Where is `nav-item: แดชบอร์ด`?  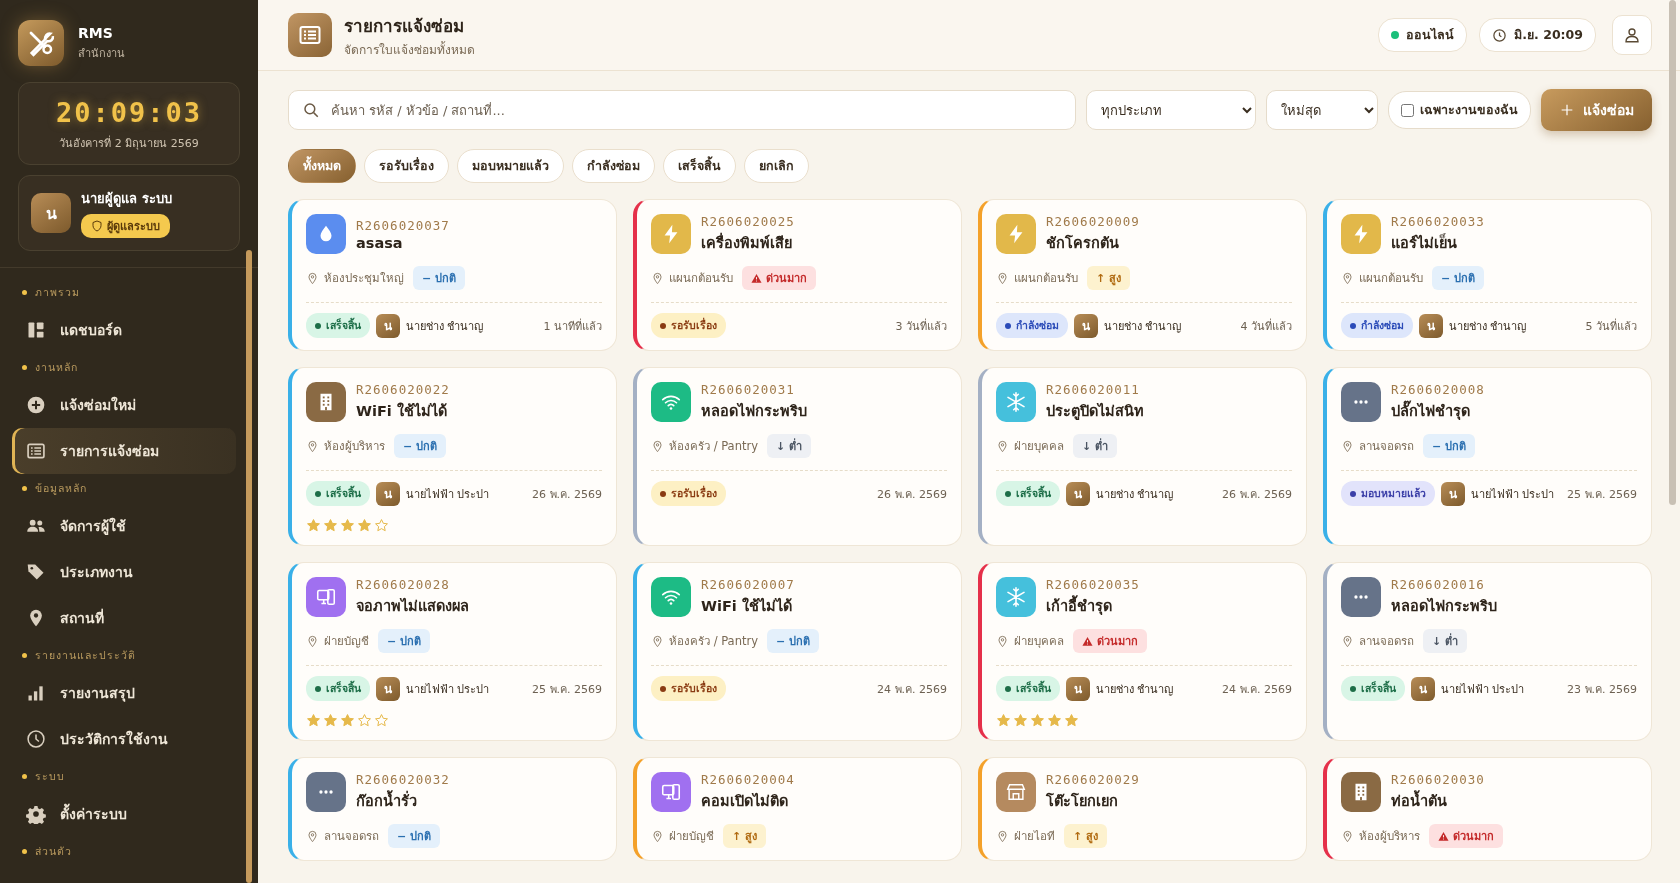 nav-item: แดชบอร์ด is located at coordinates (124, 330).